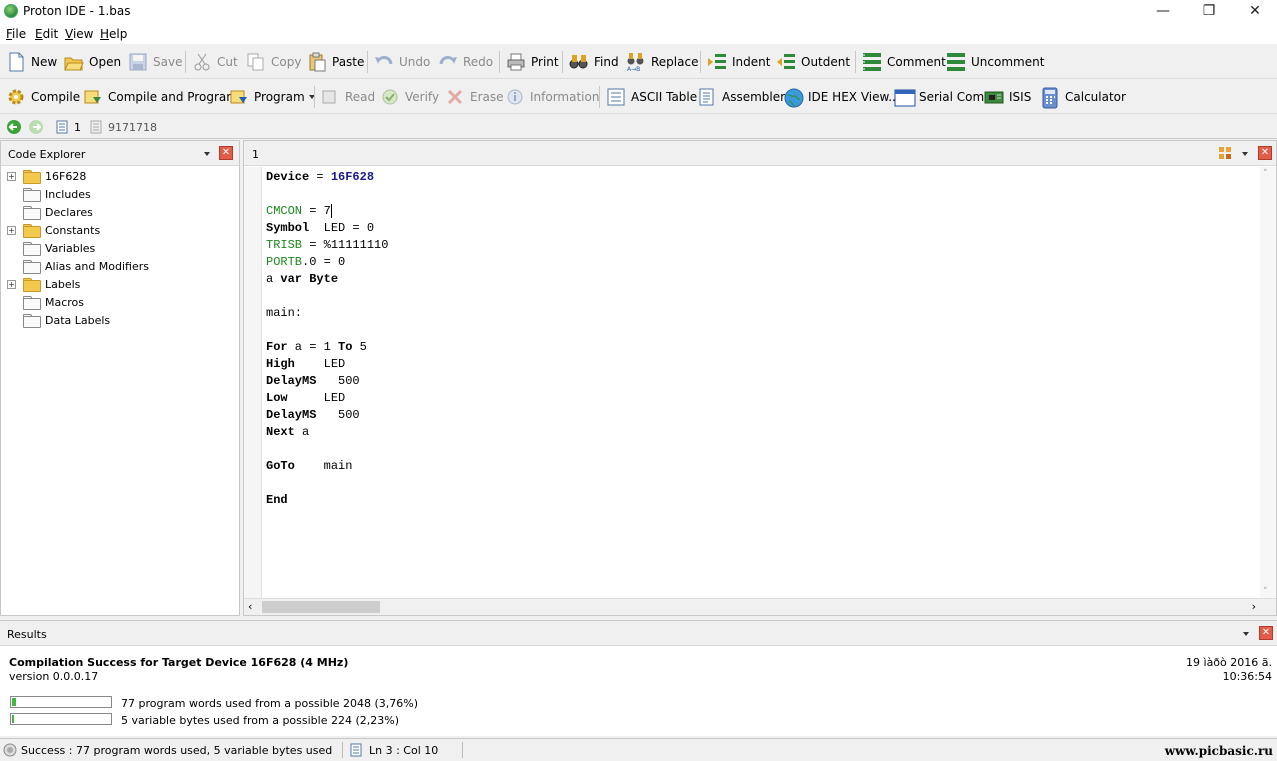 The image size is (1277, 761). Describe the element at coordinates (31, 62) in the screenshot. I see `new-button: New` at that location.